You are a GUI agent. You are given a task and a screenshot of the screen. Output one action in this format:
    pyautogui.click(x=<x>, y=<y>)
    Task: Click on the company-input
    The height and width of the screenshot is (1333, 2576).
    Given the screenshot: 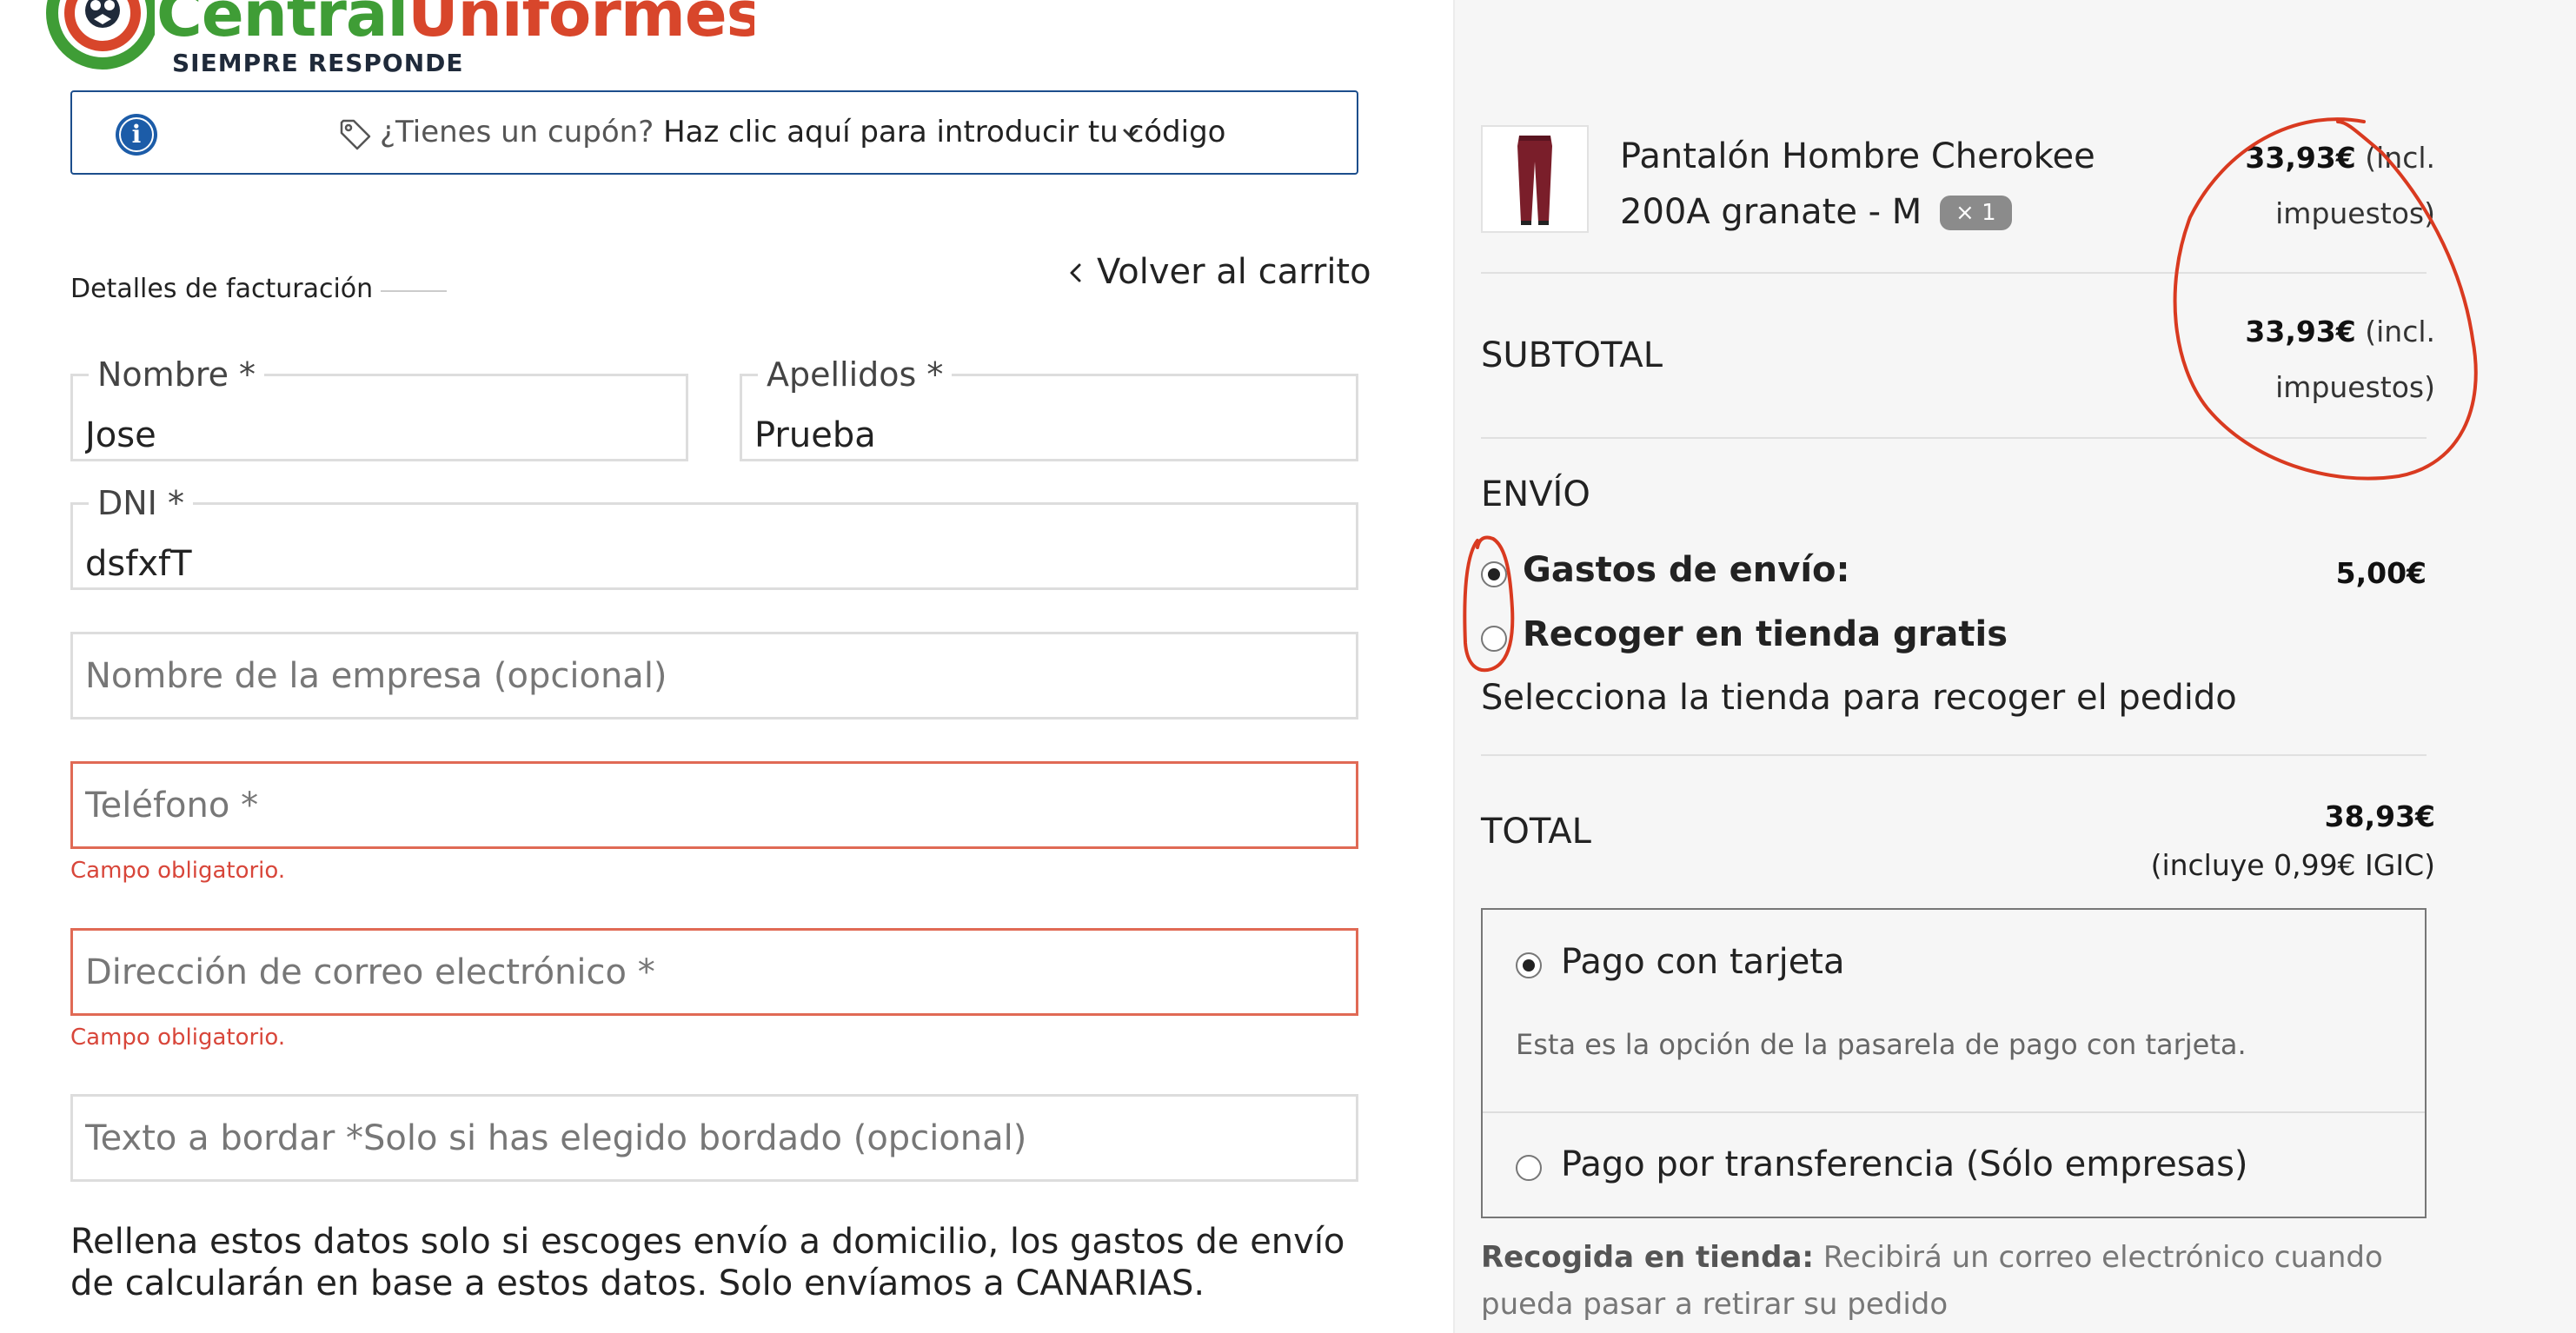 What is the action you would take?
    pyautogui.click(x=714, y=675)
    